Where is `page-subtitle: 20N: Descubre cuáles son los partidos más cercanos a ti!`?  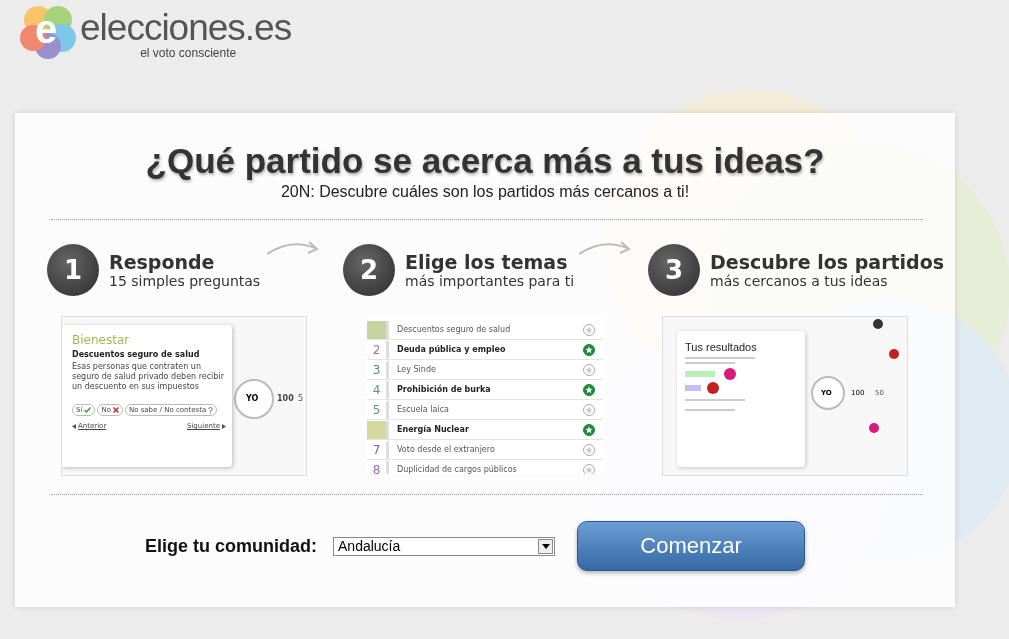
page-subtitle: 20N: Descubre cuáles son los partidos más cercanos a ti! is located at coordinates (485, 192).